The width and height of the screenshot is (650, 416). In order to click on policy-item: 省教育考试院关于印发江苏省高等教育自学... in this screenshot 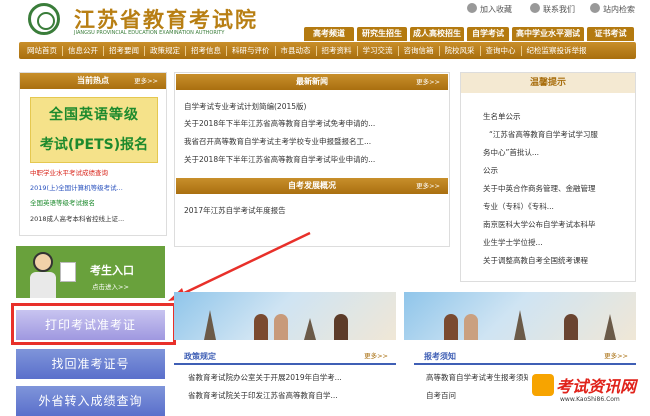, I will do `click(263, 395)`.